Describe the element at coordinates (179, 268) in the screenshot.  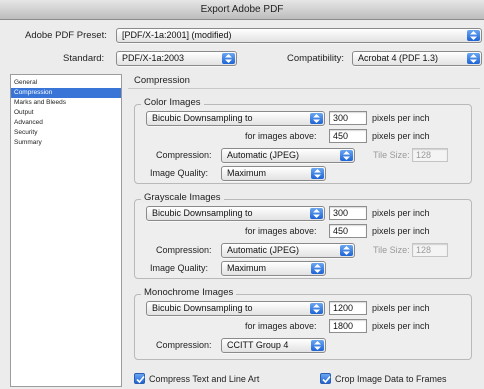
I see `grayscale-quality-label: Image Quality:` at that location.